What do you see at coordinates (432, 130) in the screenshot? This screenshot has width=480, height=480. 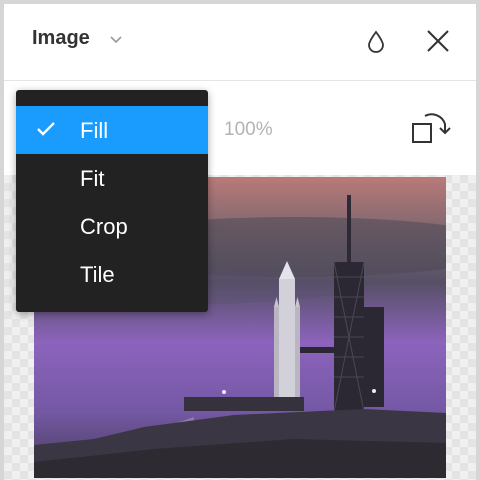 I see `rotate-icon` at bounding box center [432, 130].